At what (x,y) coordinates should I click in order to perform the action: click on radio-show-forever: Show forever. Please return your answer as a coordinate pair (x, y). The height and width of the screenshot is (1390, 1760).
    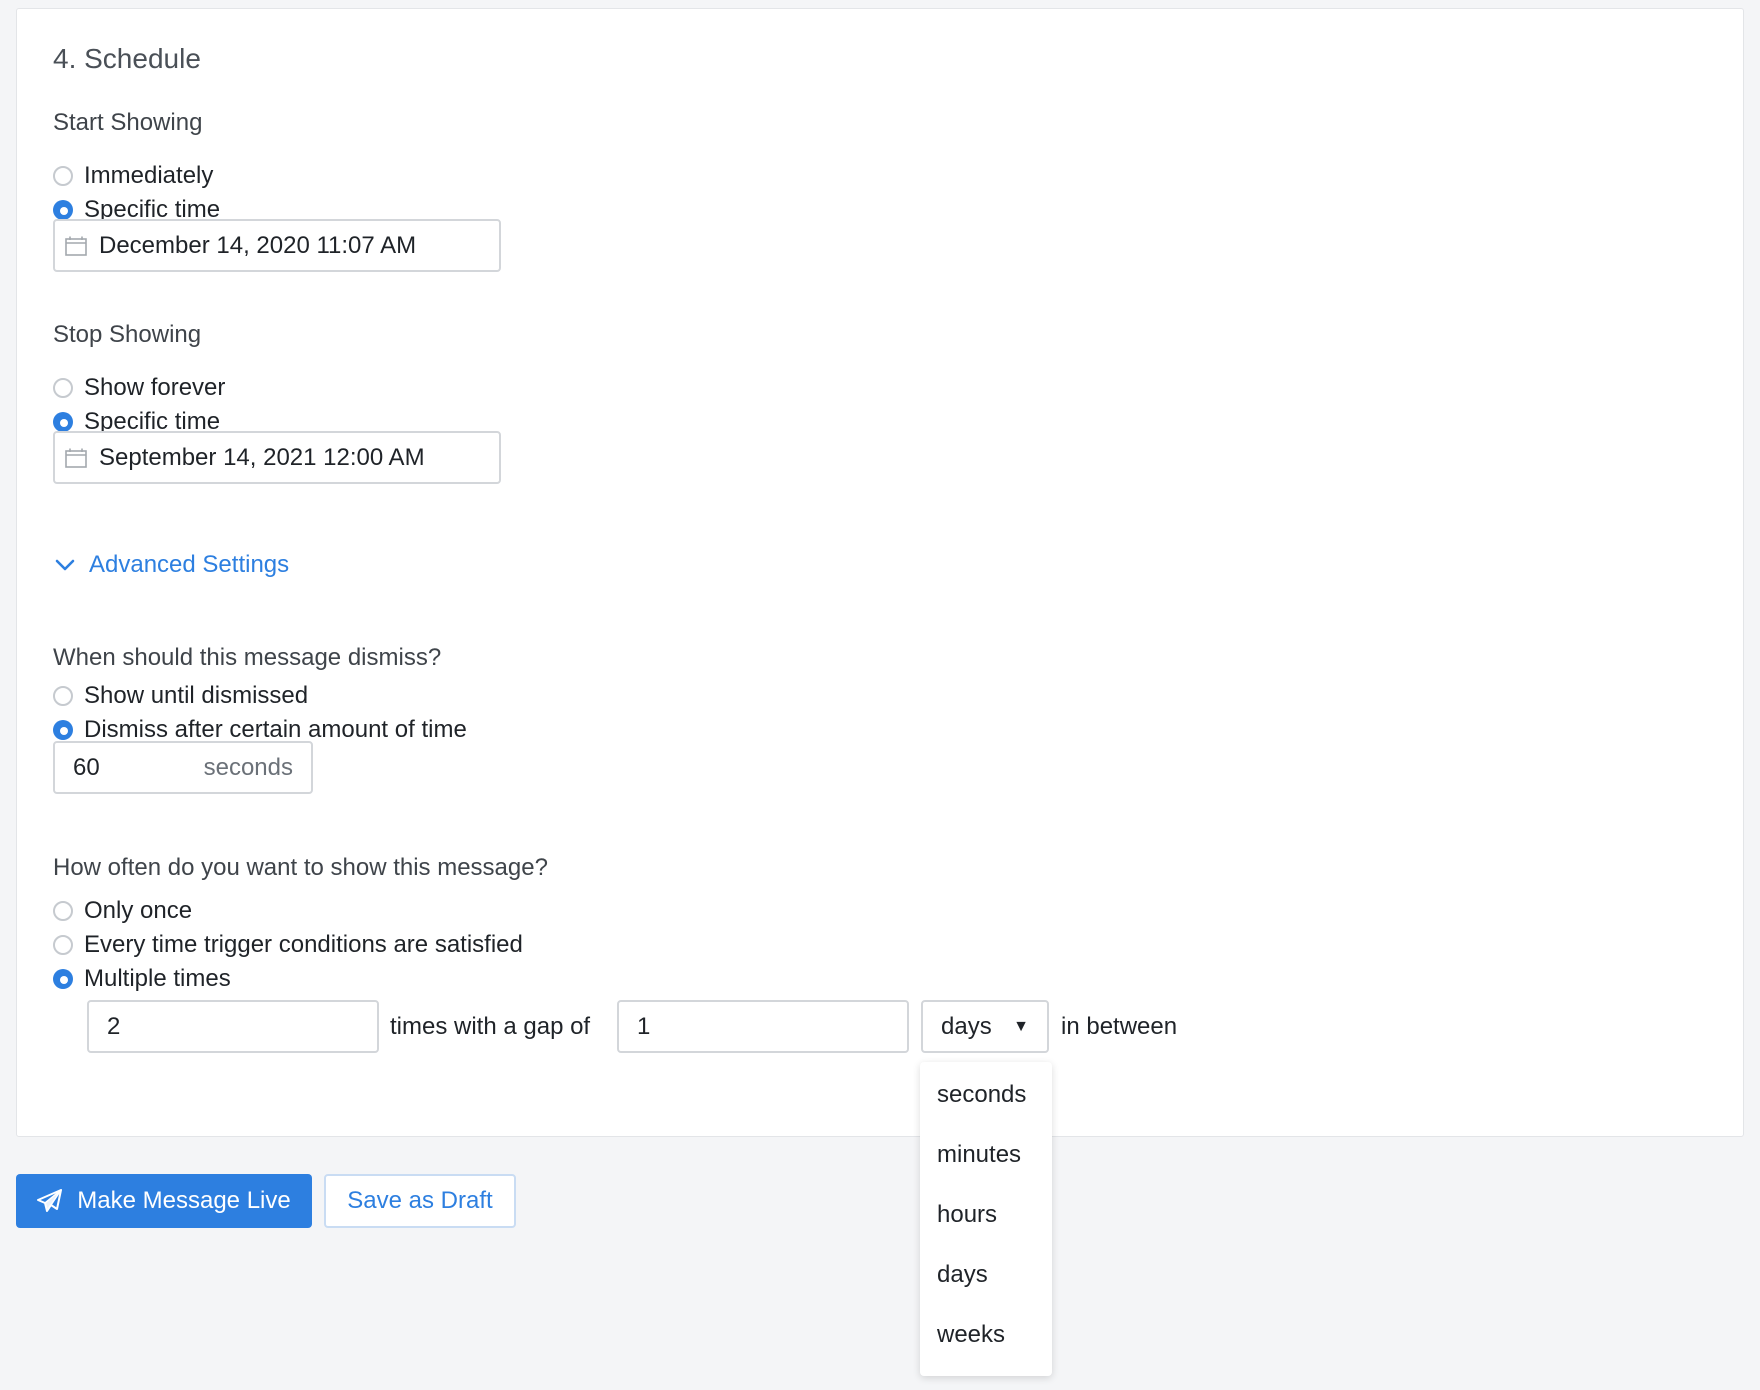
    Looking at the image, I should click on (139, 388).